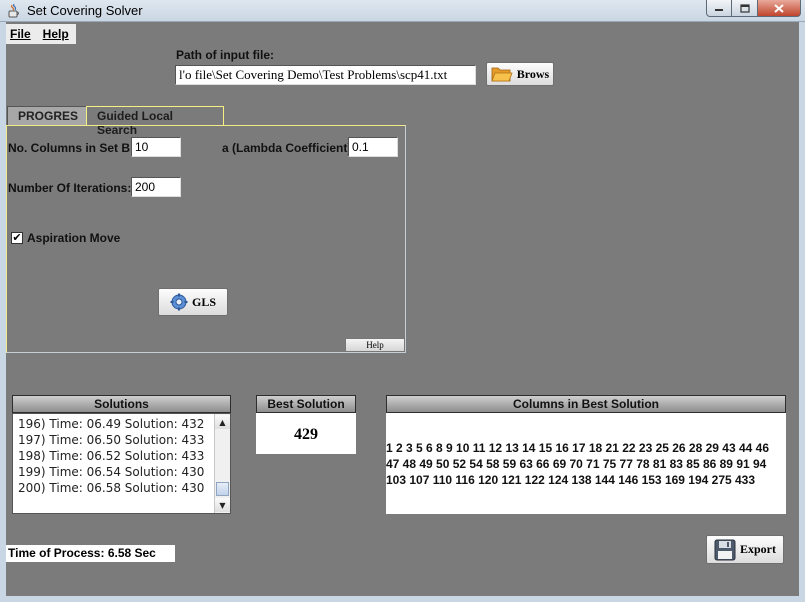 The width and height of the screenshot is (805, 602). What do you see at coordinates (13, 10) in the screenshot?
I see `java-coffee-icon` at bounding box center [13, 10].